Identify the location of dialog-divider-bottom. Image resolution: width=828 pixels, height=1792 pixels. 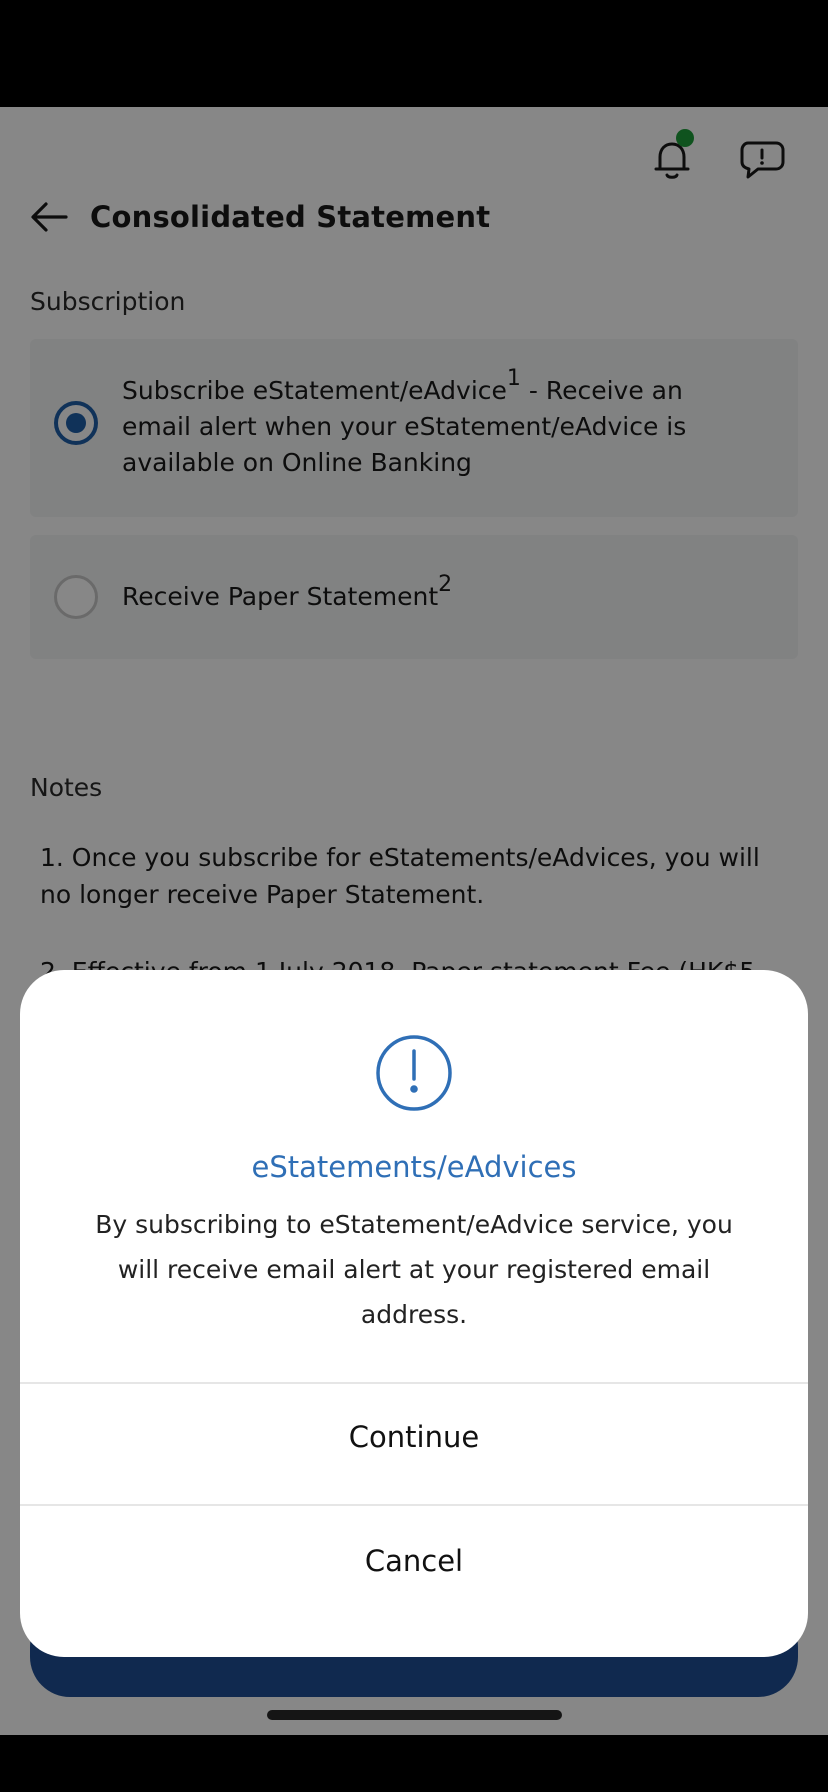
(414, 1505).